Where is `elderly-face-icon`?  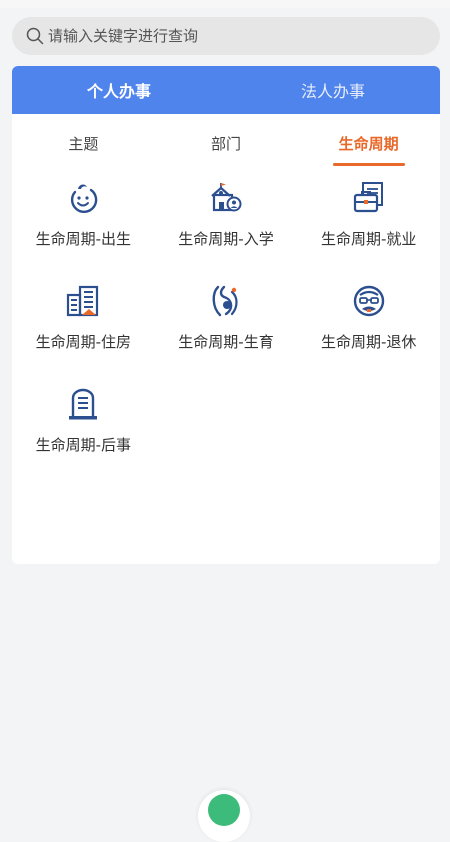 elderly-face-icon is located at coordinates (368, 301).